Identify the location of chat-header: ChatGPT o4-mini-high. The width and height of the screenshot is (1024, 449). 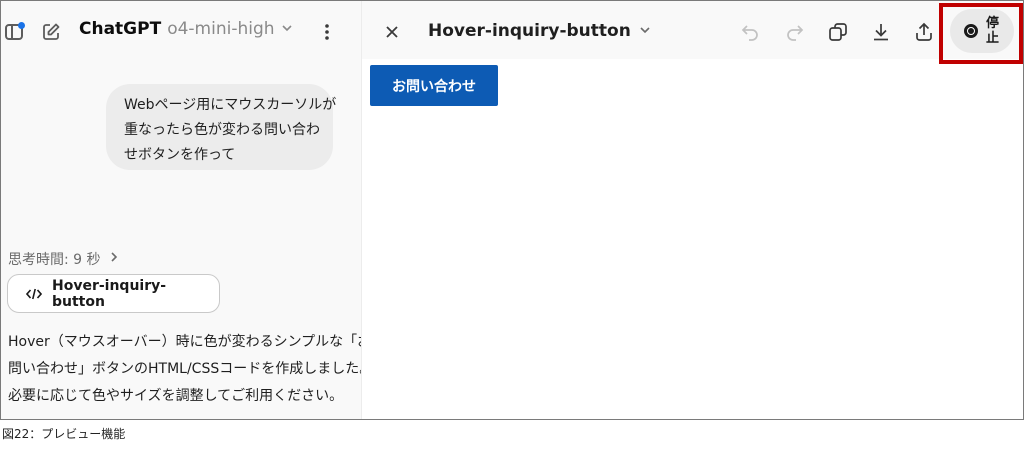
(181, 30).